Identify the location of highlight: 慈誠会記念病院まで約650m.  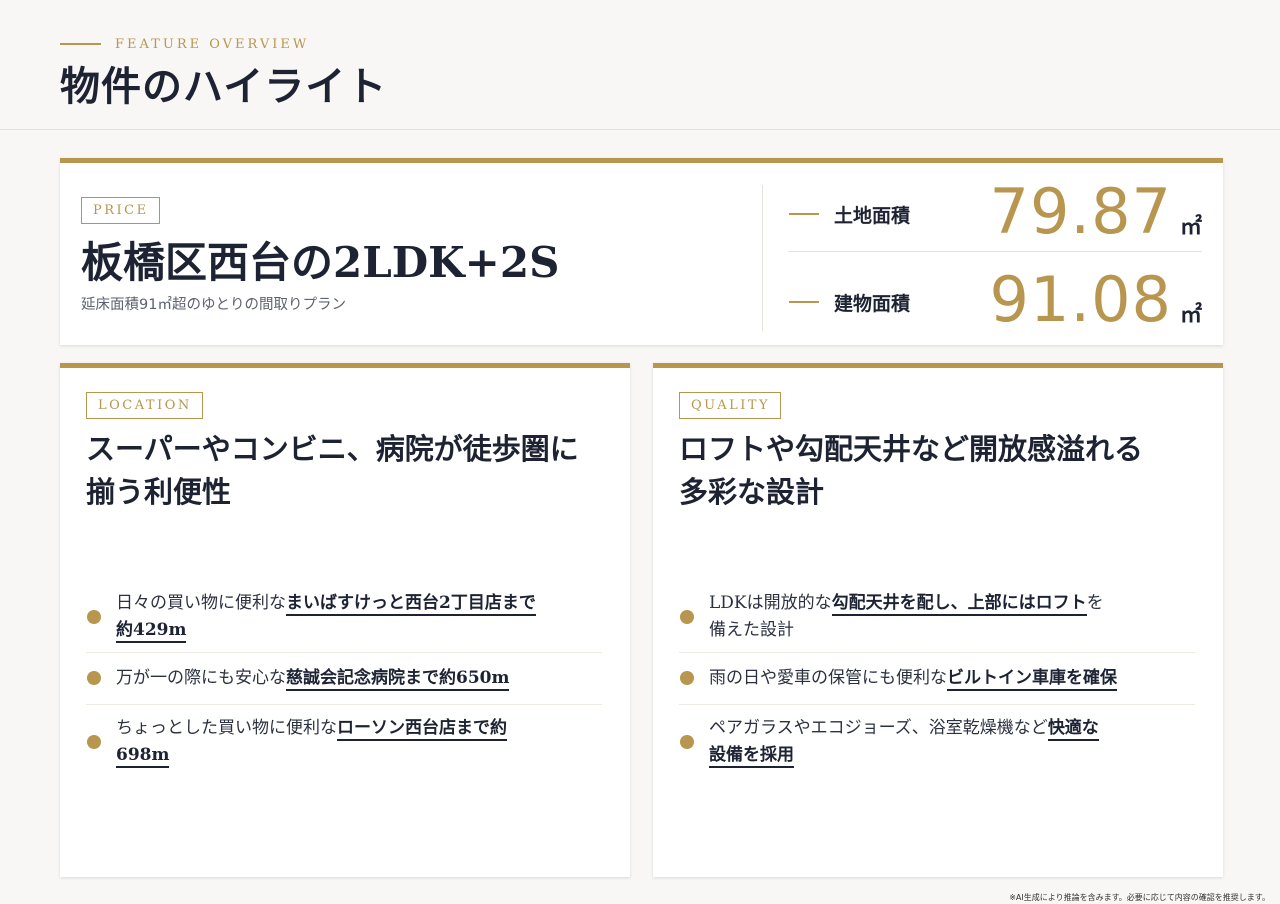
(398, 679).